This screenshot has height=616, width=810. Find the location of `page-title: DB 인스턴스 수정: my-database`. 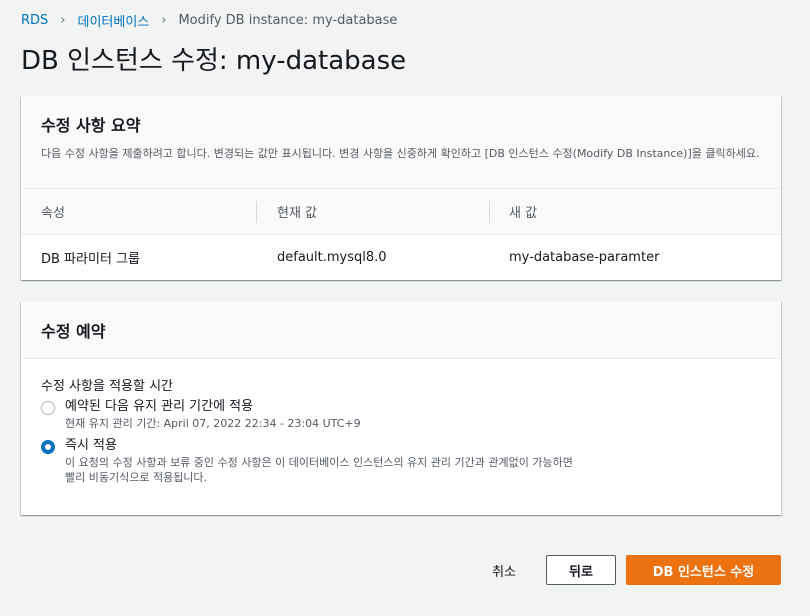

page-title: DB 인스턴스 수정: my-database is located at coordinates (214, 61).